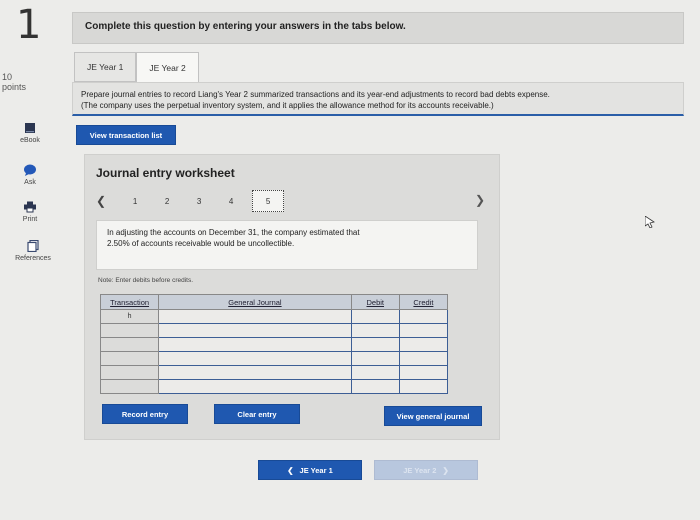  I want to click on header-credit: Credit, so click(423, 302).